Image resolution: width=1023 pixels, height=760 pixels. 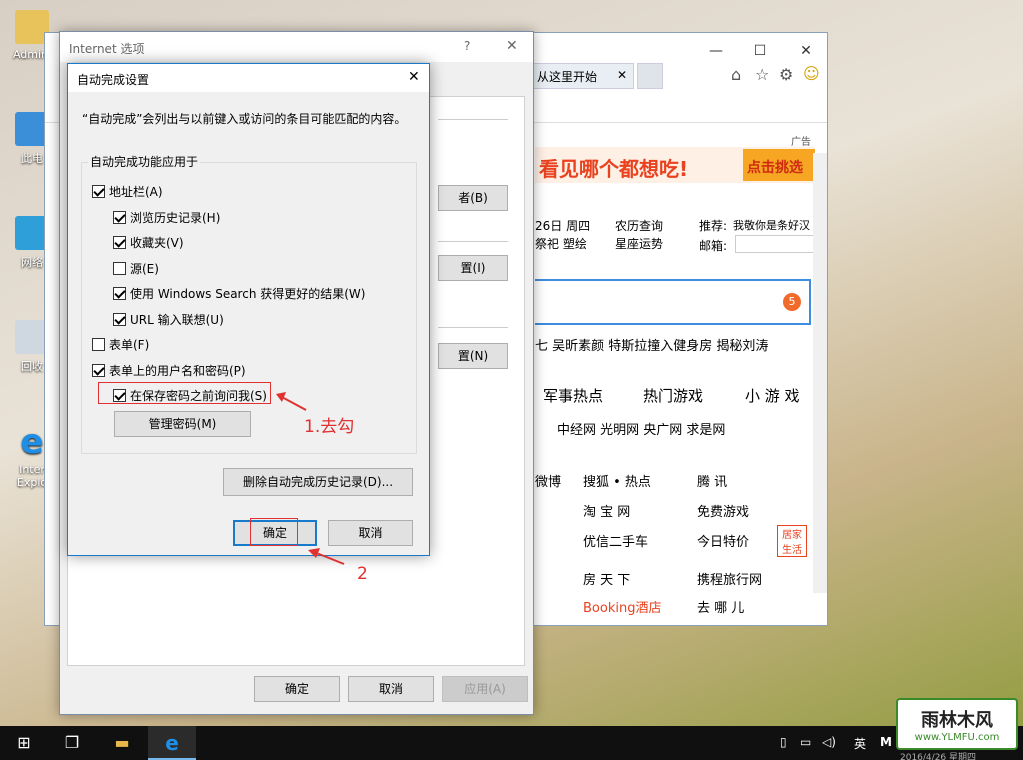 What do you see at coordinates (786, 74) in the screenshot?
I see `gear-icon: ⚙` at bounding box center [786, 74].